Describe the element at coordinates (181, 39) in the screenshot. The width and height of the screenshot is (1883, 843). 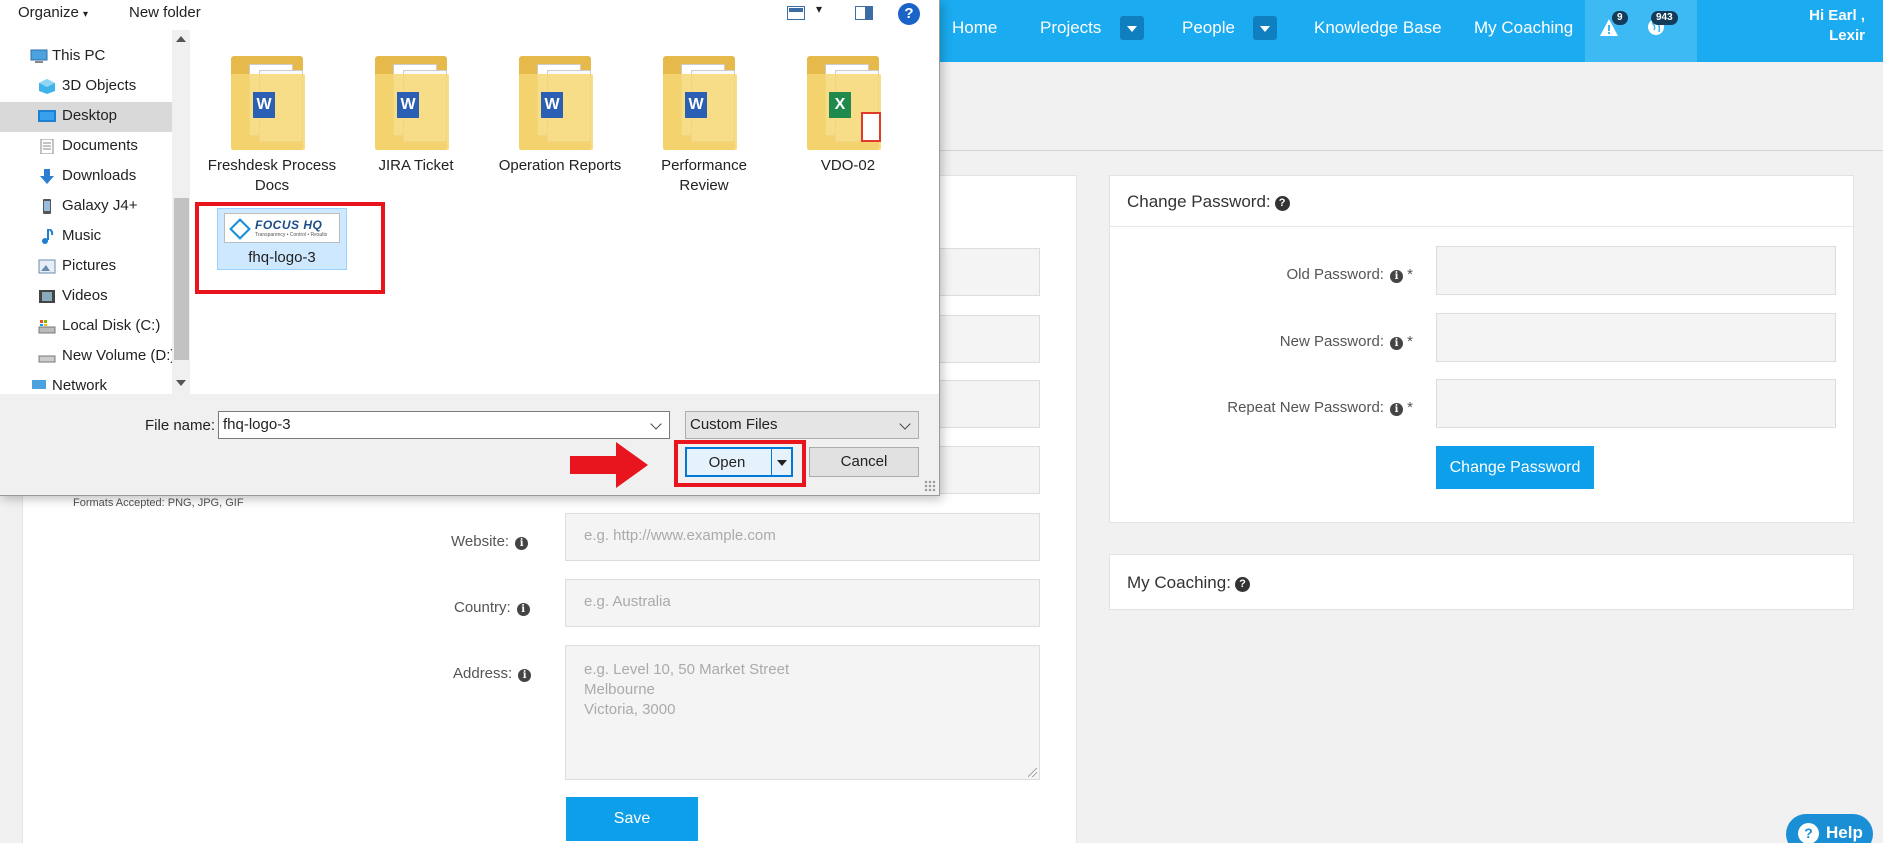
I see `scroll-up-icon` at that location.